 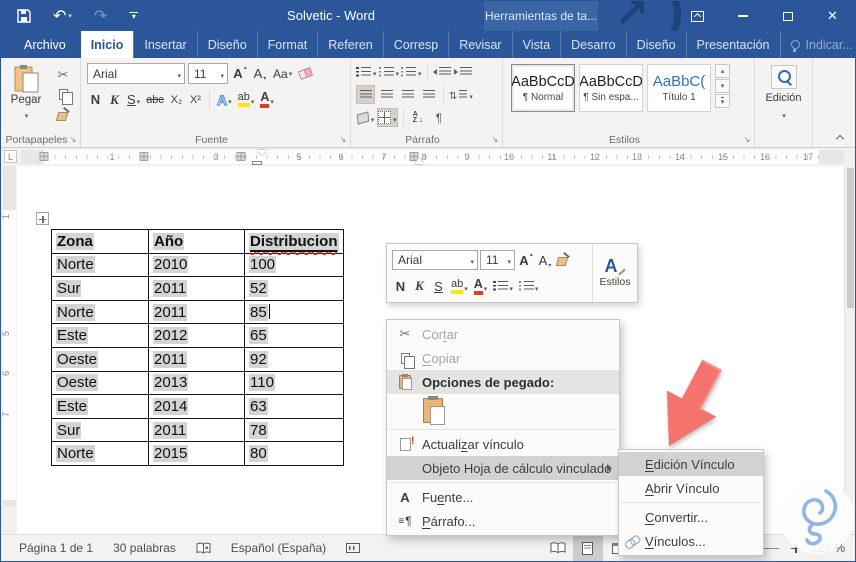 What do you see at coordinates (614, 273) in the screenshot?
I see `mini-styles-button: A Estilos` at bounding box center [614, 273].